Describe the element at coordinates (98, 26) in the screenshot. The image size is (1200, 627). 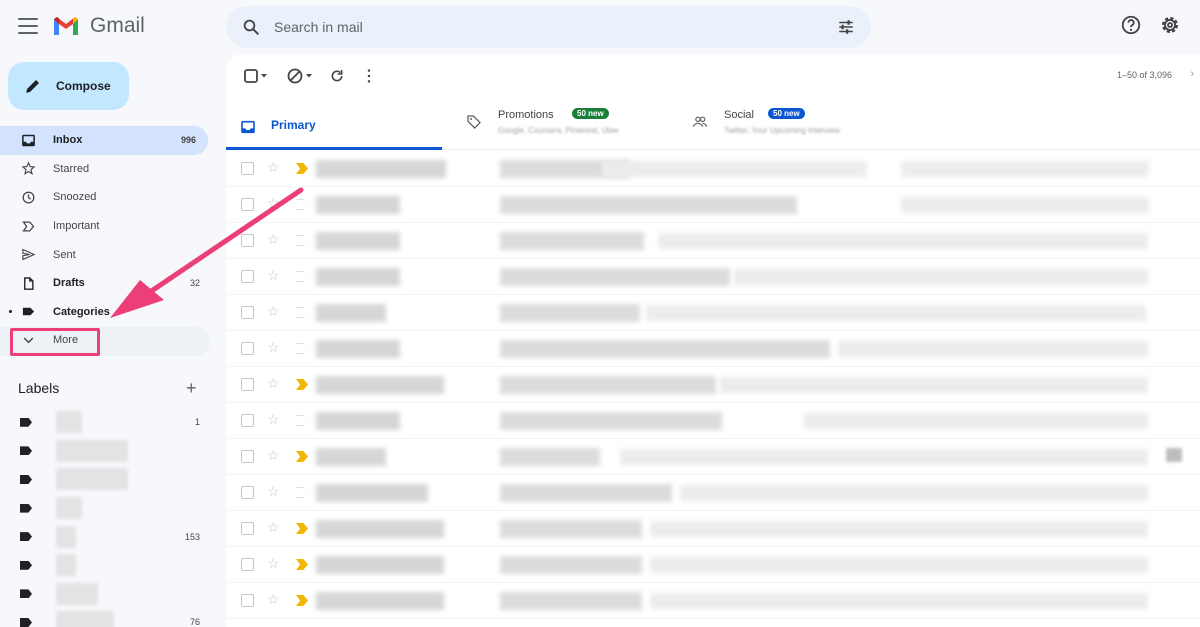
I see `gmail-logo: Gmail` at that location.